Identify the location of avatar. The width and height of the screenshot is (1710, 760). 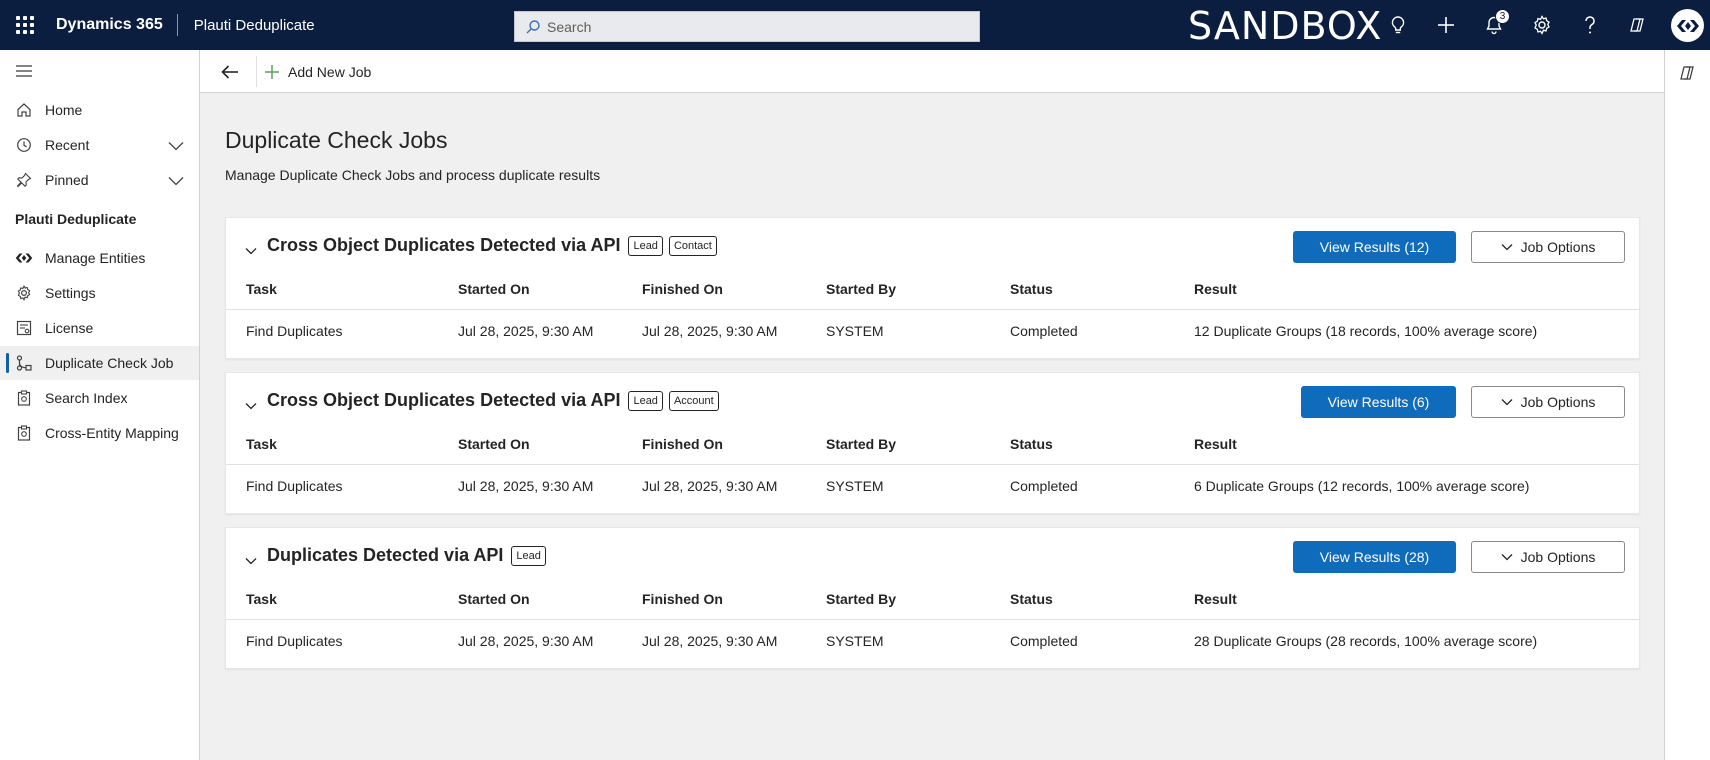
(1687, 25).